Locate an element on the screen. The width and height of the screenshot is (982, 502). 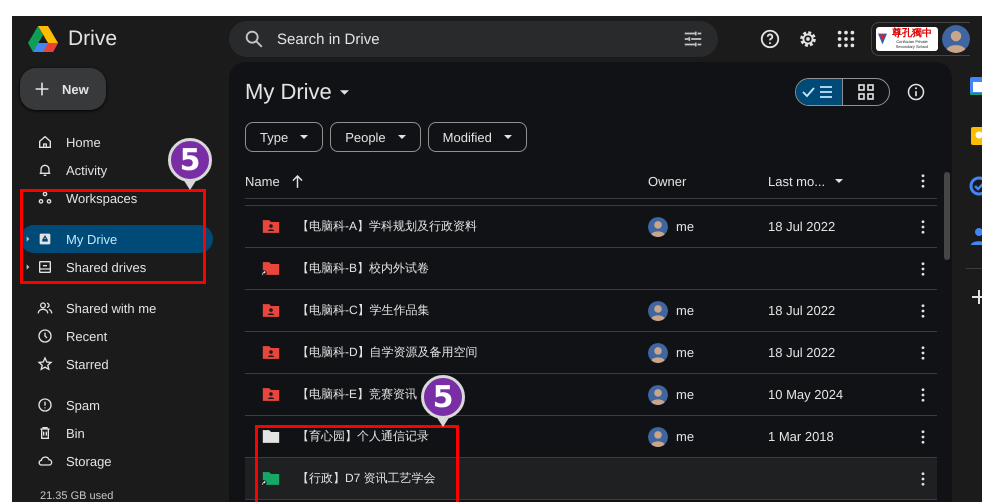
bell-icon is located at coordinates (45, 170).